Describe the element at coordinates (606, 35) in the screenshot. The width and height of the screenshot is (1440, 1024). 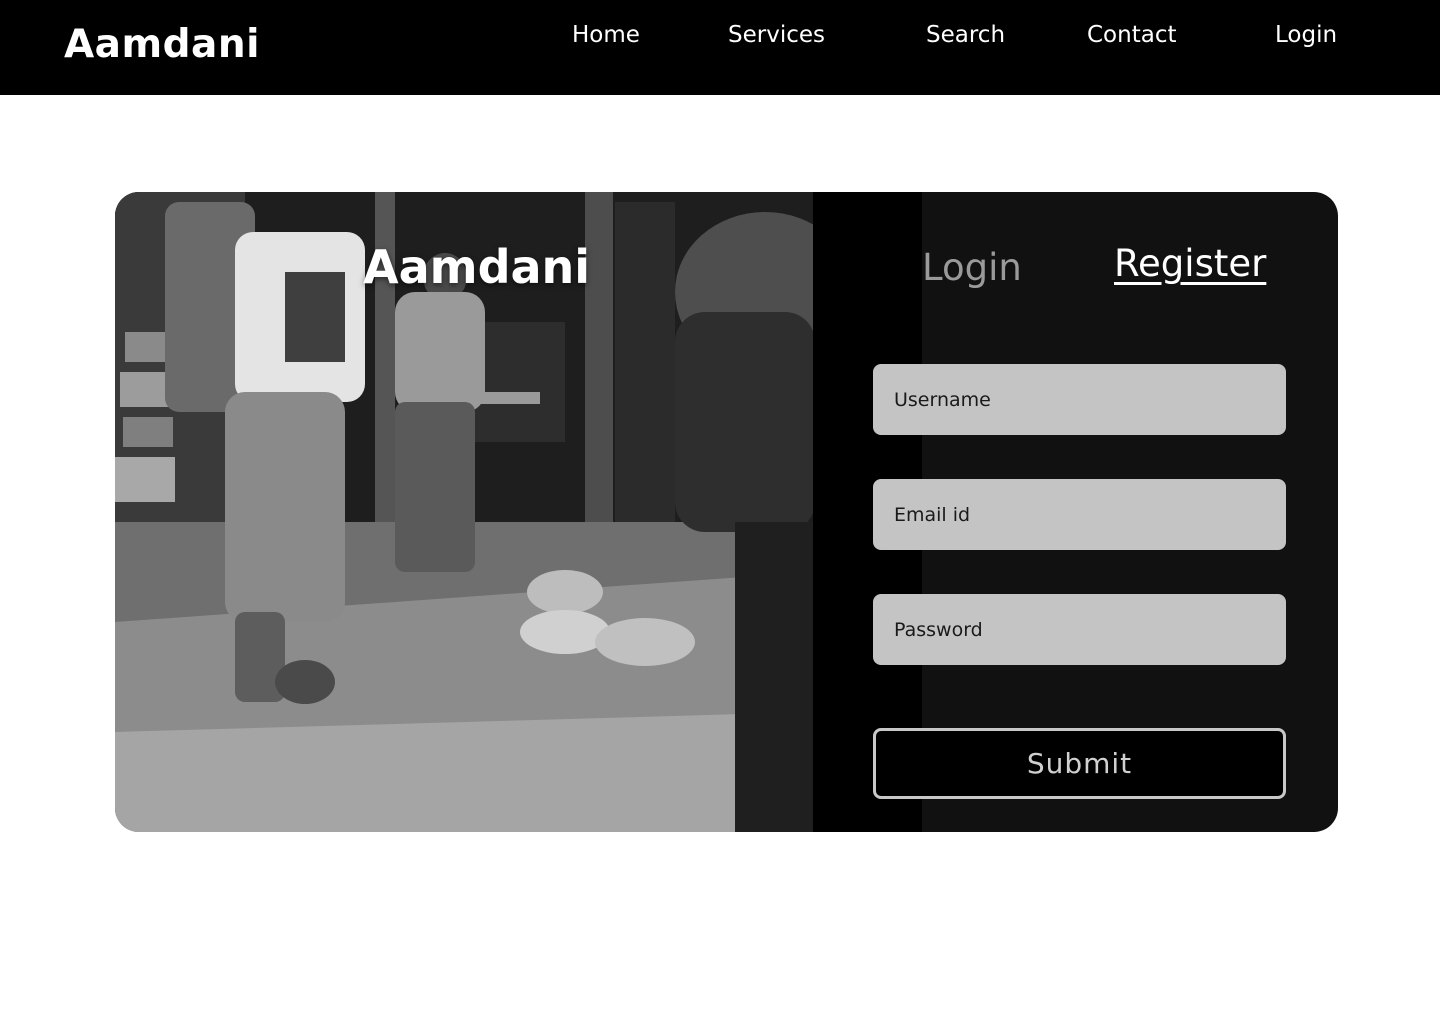
I see `nav-link-home: Home` at that location.